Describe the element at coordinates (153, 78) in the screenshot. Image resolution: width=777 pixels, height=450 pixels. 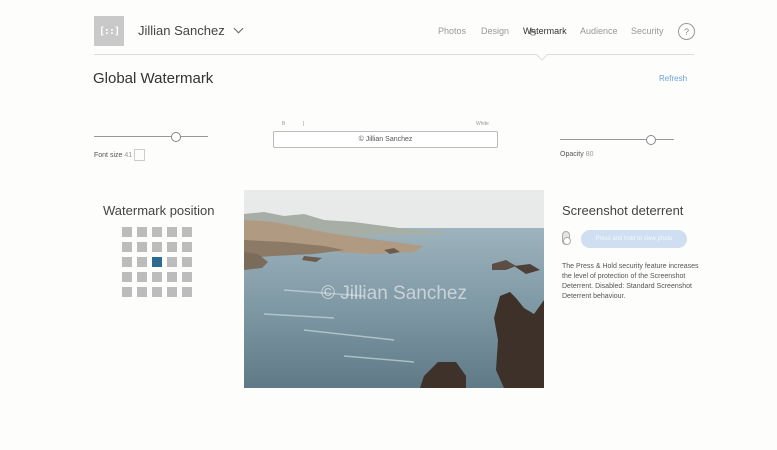
I see `page-title: Global Watermark` at that location.